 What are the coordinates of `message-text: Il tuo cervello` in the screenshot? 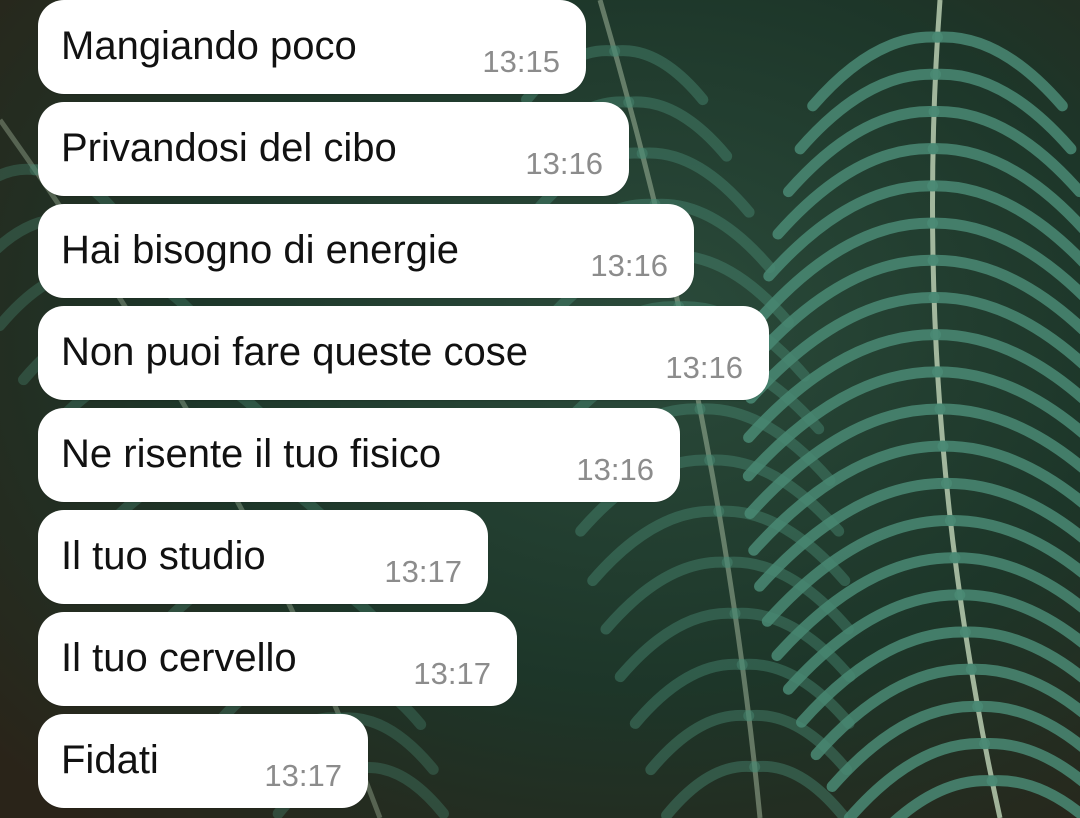 It's located at (179, 658).